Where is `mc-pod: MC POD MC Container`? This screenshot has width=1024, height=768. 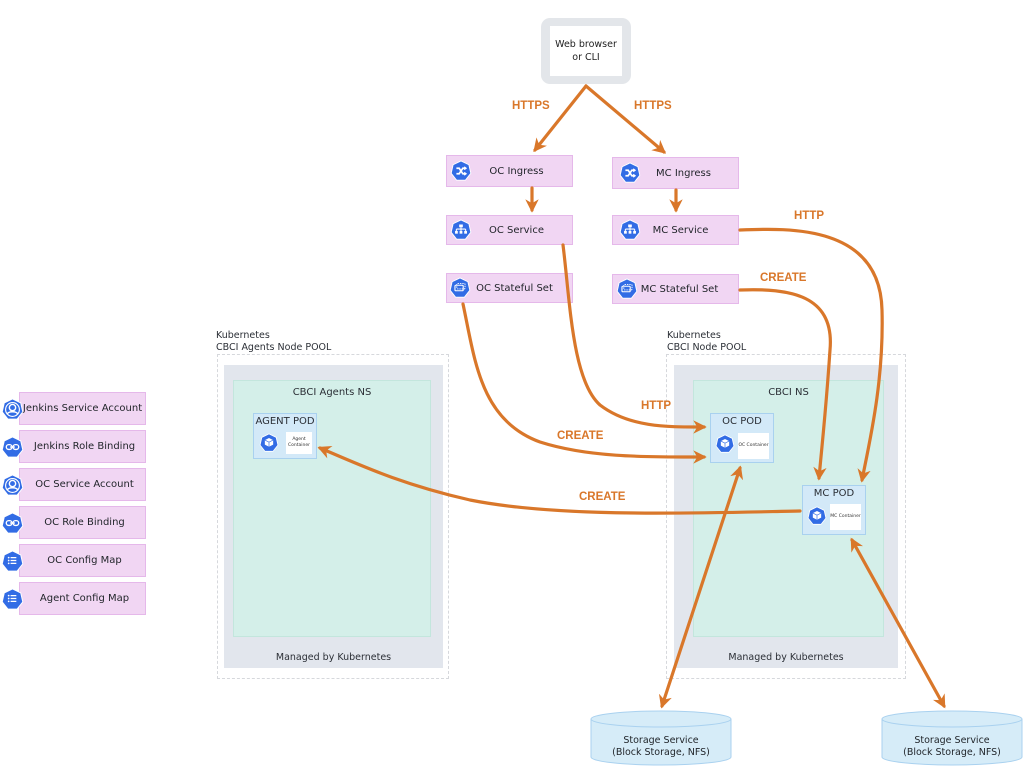 mc-pod: MC POD MC Container is located at coordinates (834, 510).